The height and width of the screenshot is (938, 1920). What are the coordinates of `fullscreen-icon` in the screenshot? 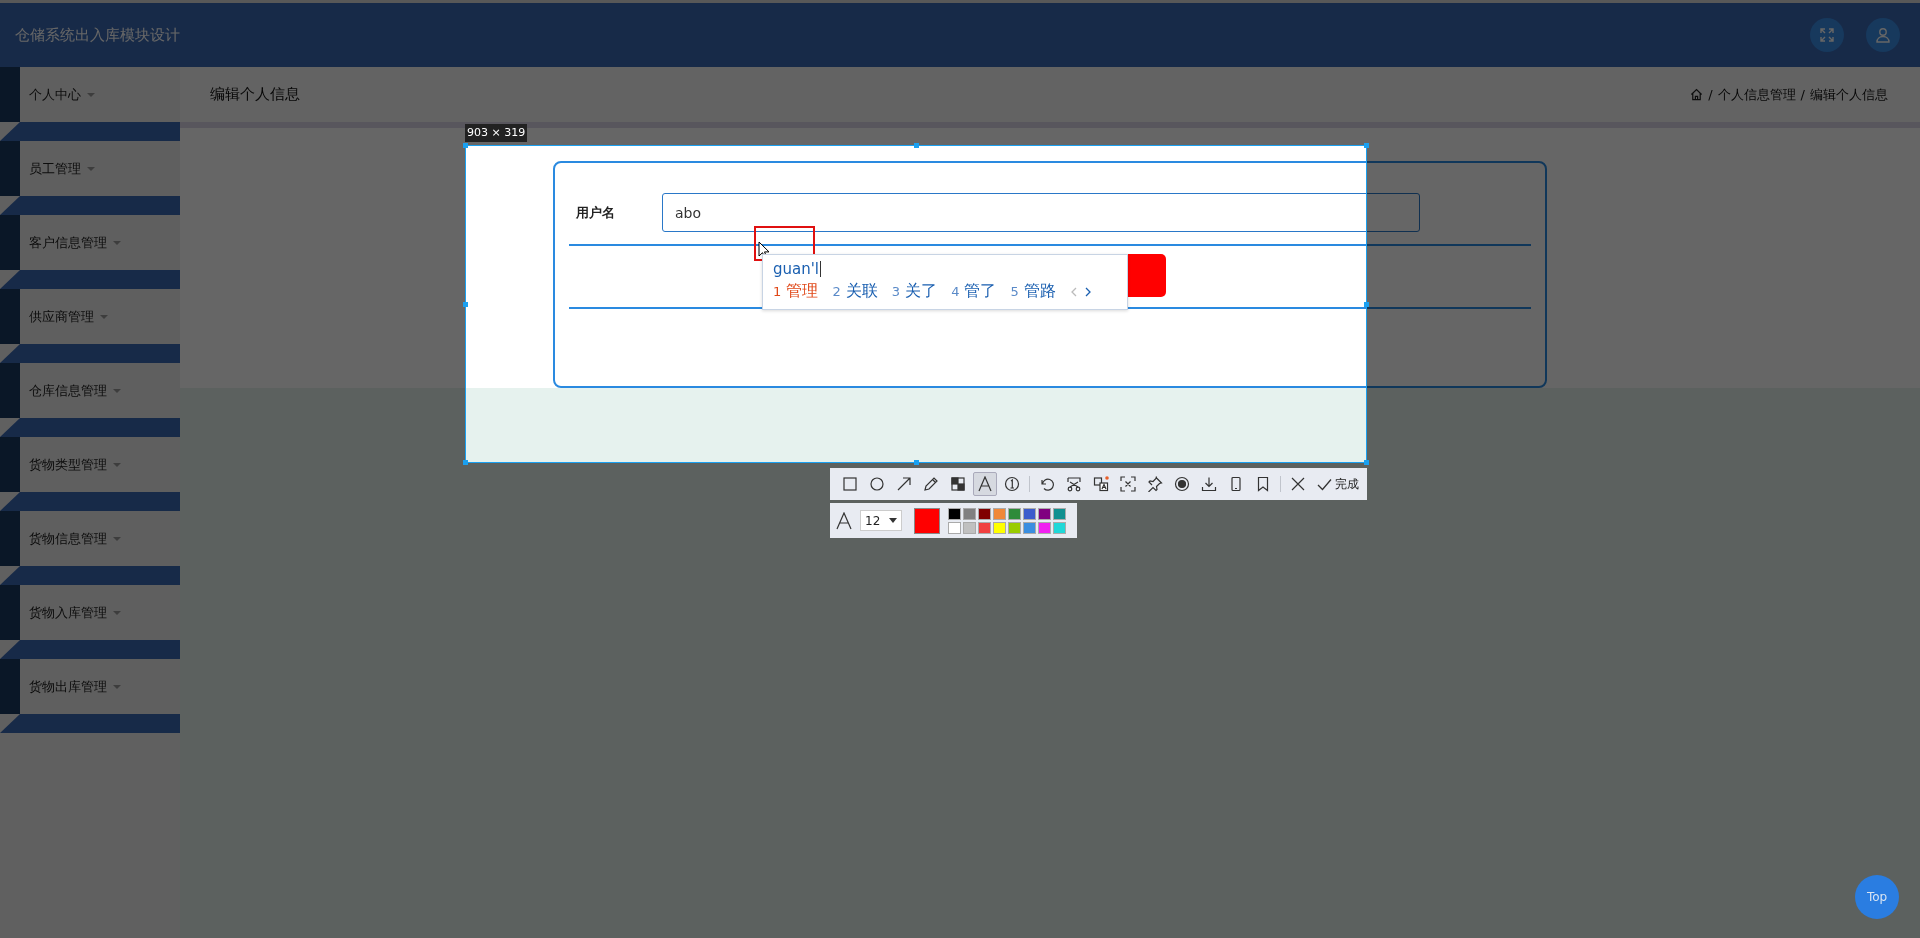 It's located at (1827, 35).